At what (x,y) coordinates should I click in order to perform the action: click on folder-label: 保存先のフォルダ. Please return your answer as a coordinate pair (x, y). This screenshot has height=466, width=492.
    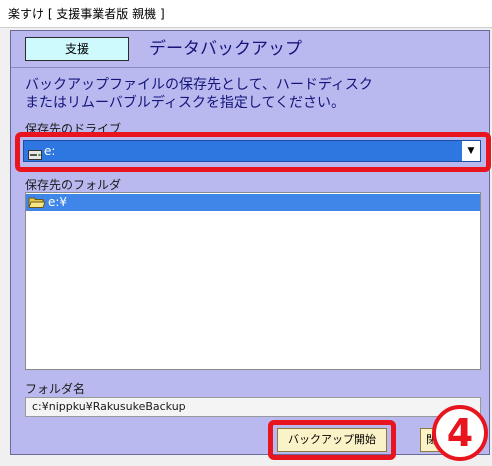
    Looking at the image, I should click on (73, 185).